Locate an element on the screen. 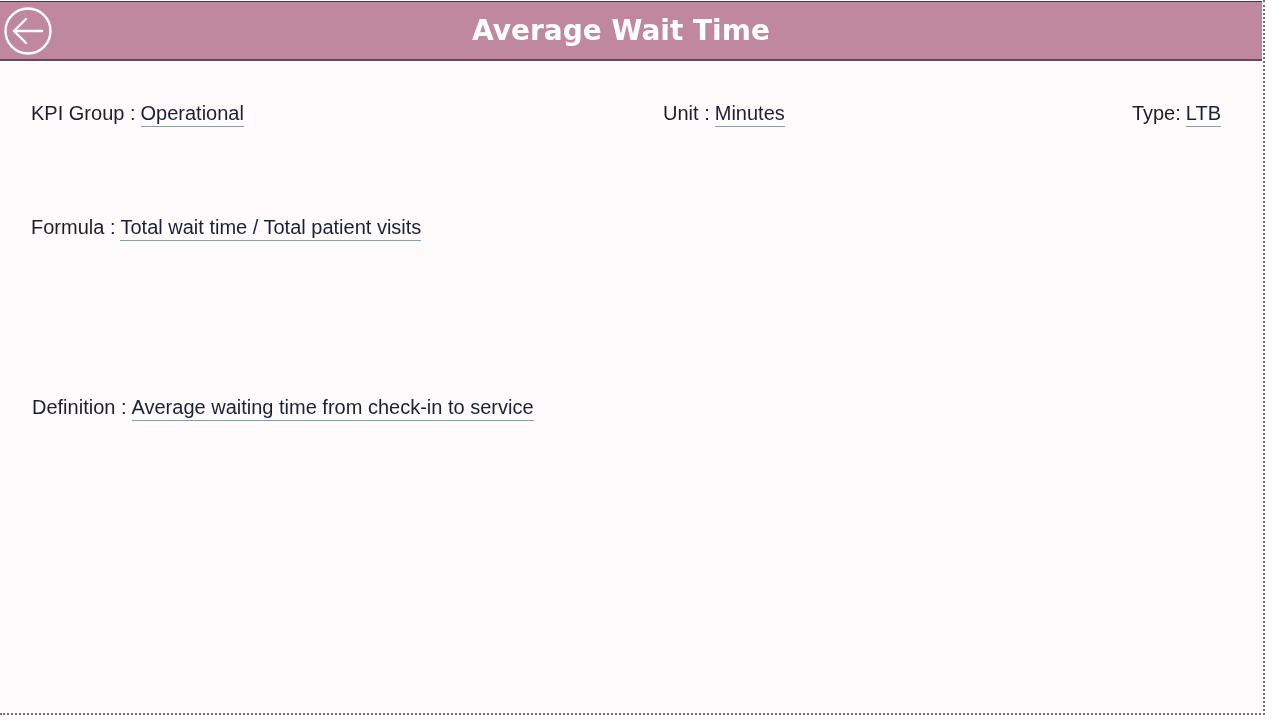 This screenshot has width=1274, height=720. field-label: Definition : is located at coordinates (79, 407).